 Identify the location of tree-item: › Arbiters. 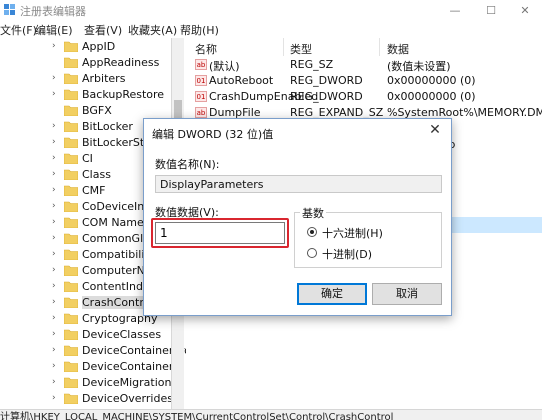
(93, 79).